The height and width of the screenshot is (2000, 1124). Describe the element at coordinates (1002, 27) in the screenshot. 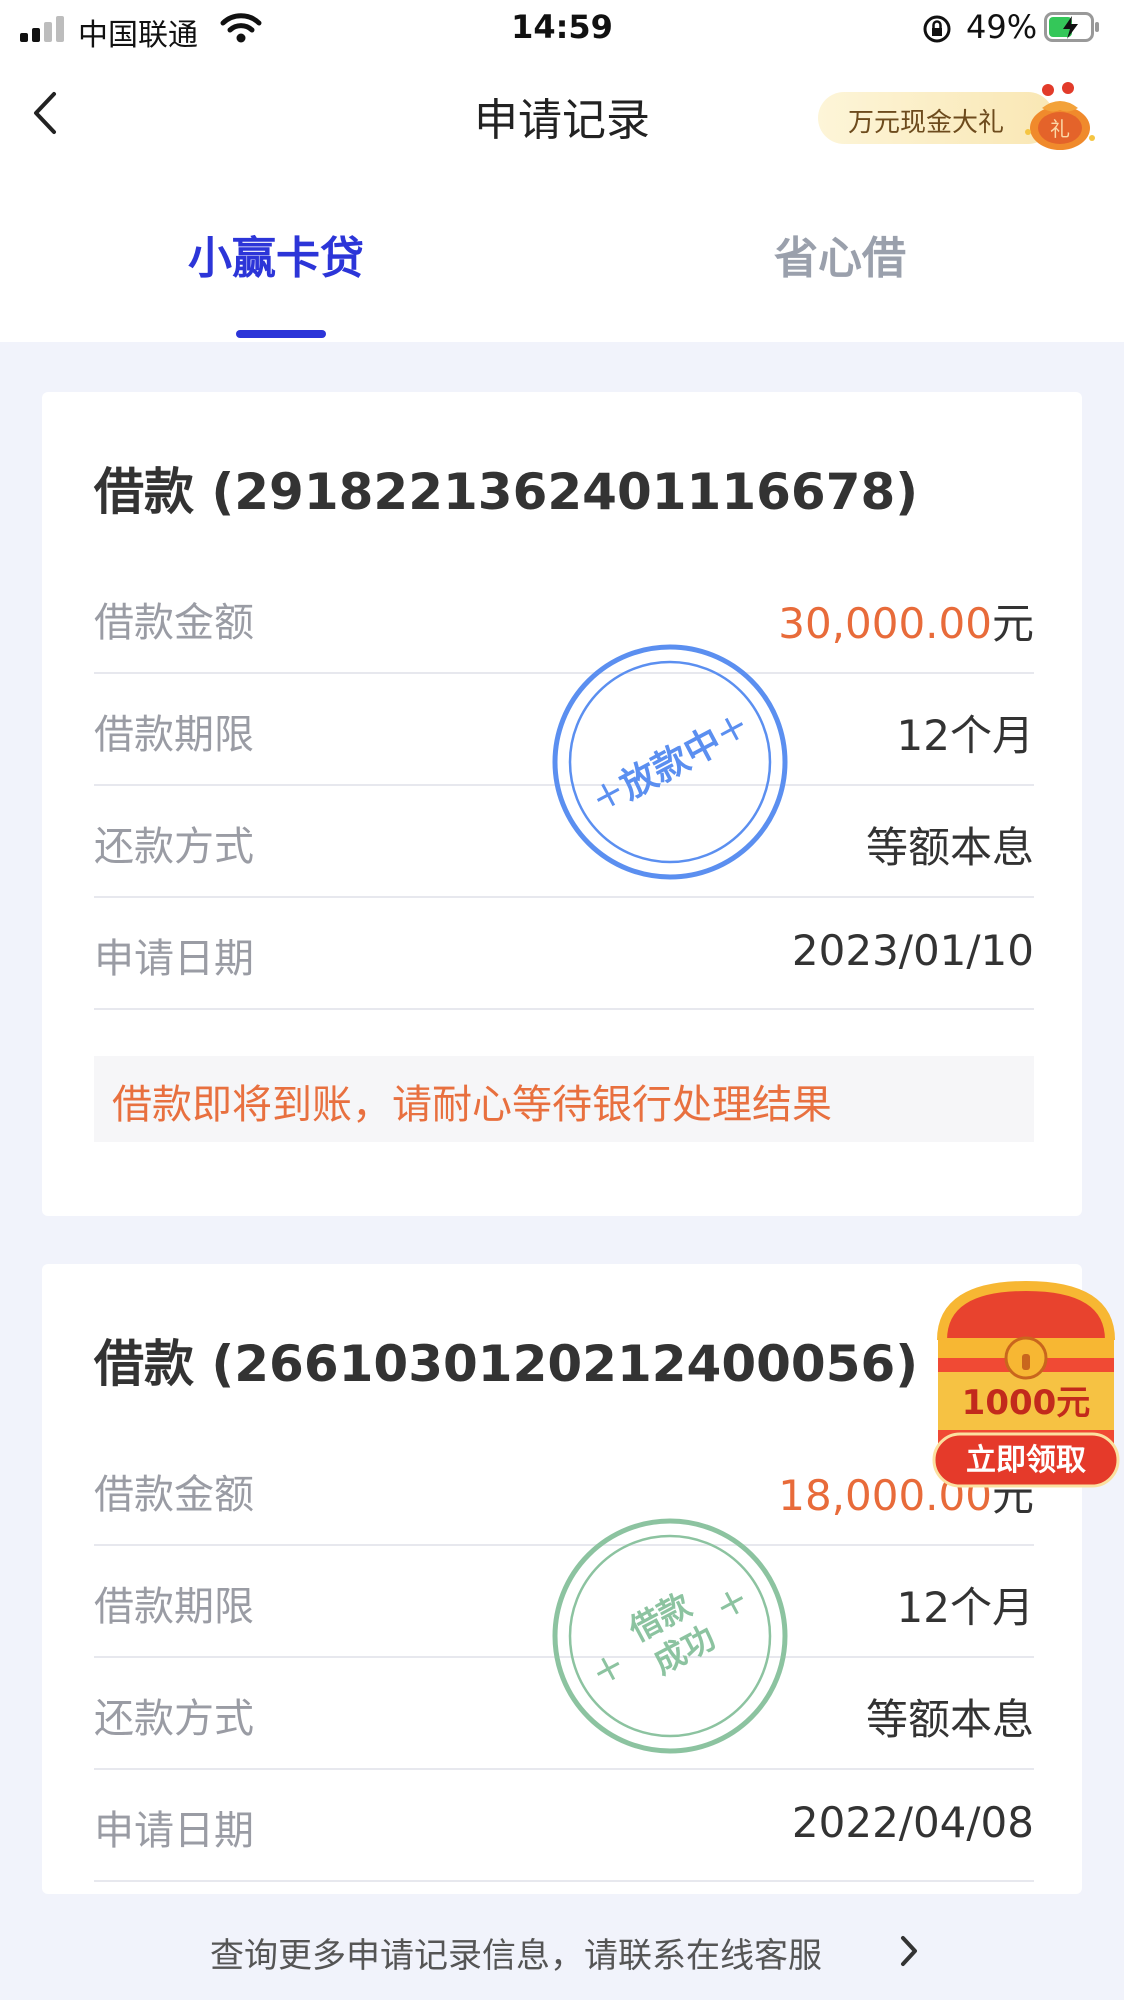

I see `battery-percent: 49%` at that location.